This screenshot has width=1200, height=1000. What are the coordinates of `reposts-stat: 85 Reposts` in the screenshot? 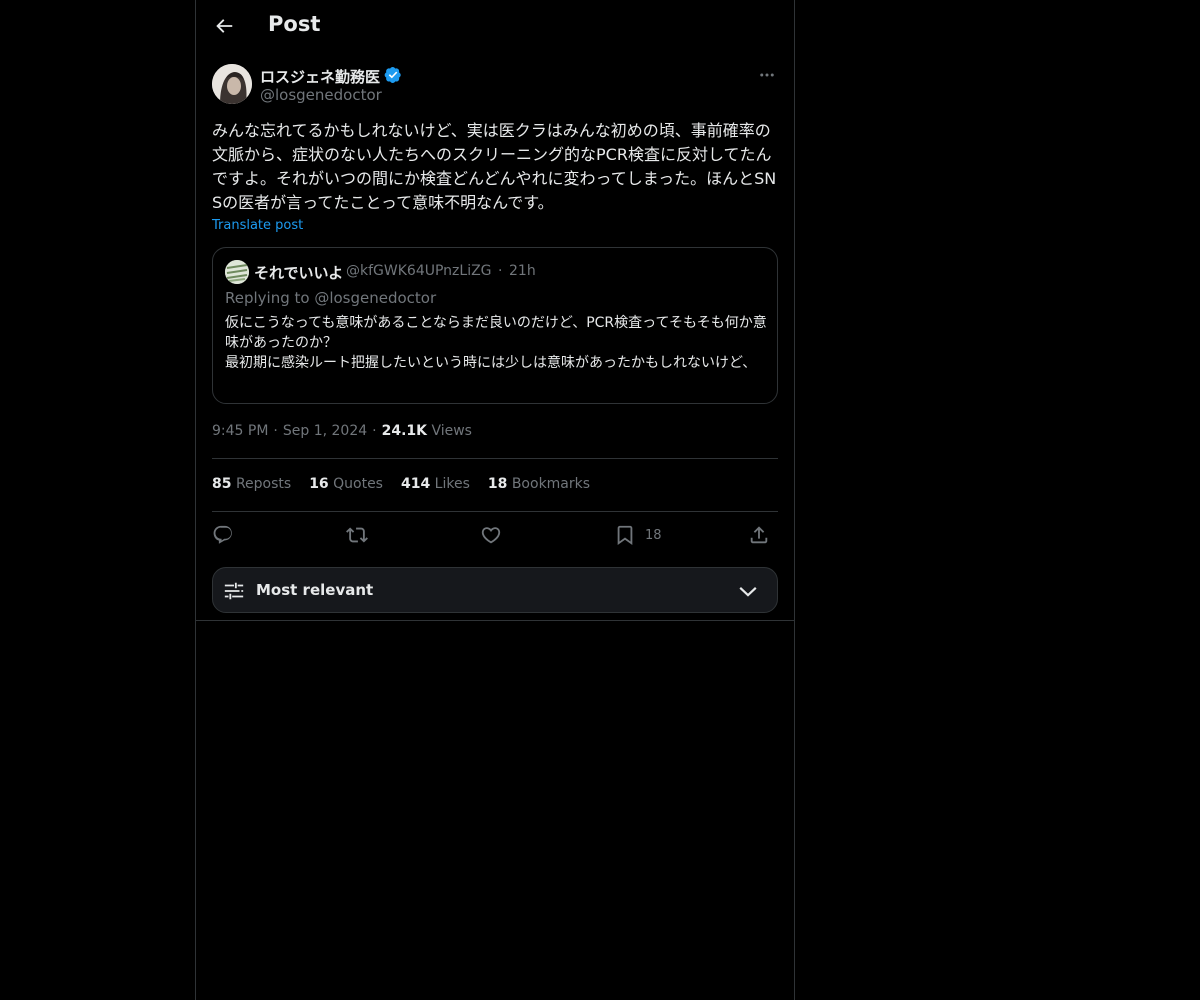 It's located at (251, 484).